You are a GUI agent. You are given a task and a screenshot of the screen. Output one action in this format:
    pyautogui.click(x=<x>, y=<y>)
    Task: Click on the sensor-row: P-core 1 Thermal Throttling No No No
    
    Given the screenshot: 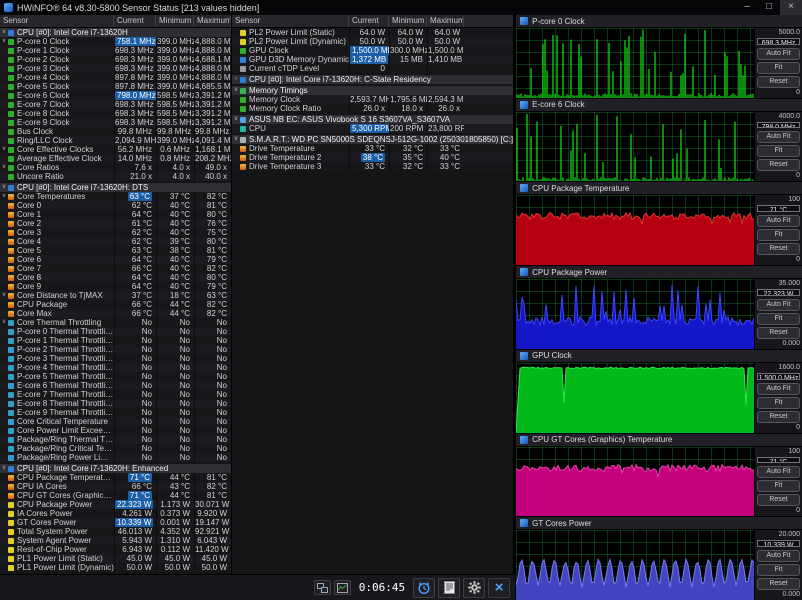 What is the action you would take?
    pyautogui.click(x=115, y=340)
    